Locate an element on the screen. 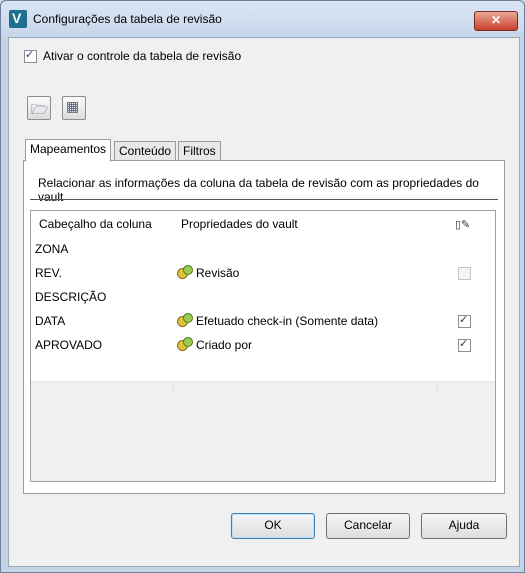  enable-revision-table-label: Ativar o controle da tabela de revisão is located at coordinates (142, 56).